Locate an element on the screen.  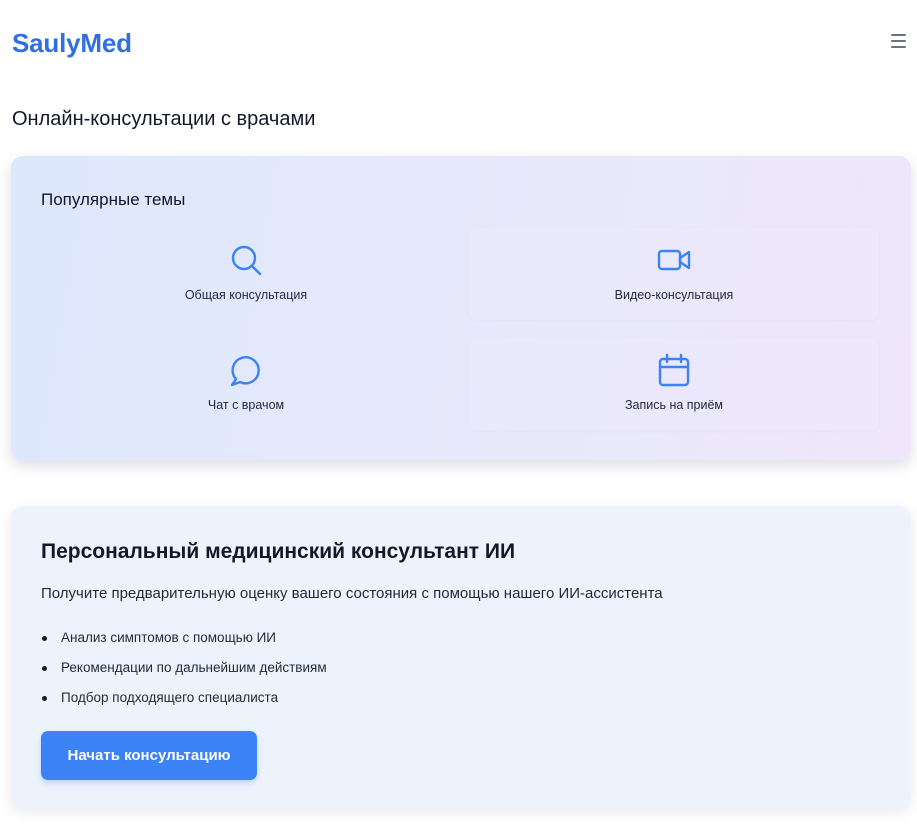
popular-topics-title: Популярные темы is located at coordinates (113, 199).